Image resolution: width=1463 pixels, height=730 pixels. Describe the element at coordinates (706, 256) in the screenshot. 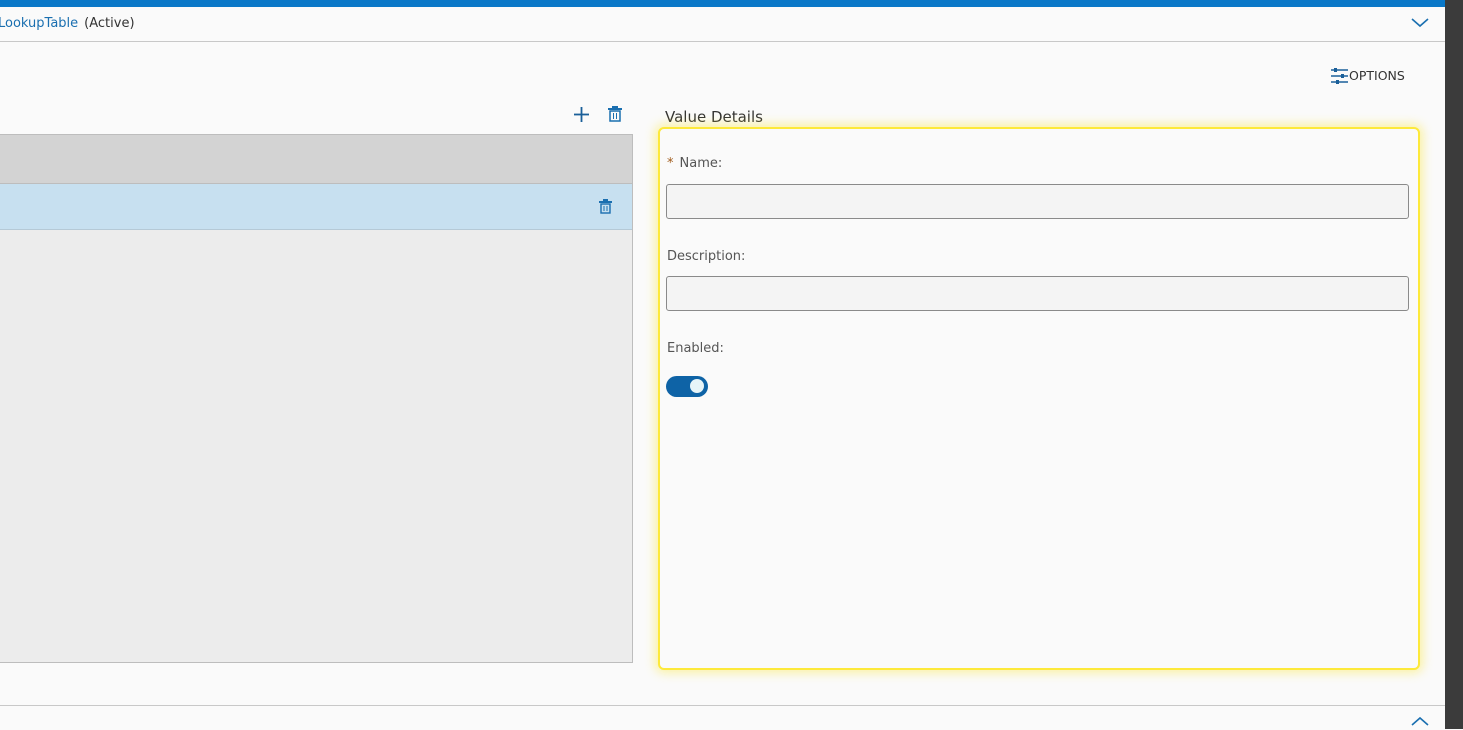

I see `description-label: Description:` at that location.